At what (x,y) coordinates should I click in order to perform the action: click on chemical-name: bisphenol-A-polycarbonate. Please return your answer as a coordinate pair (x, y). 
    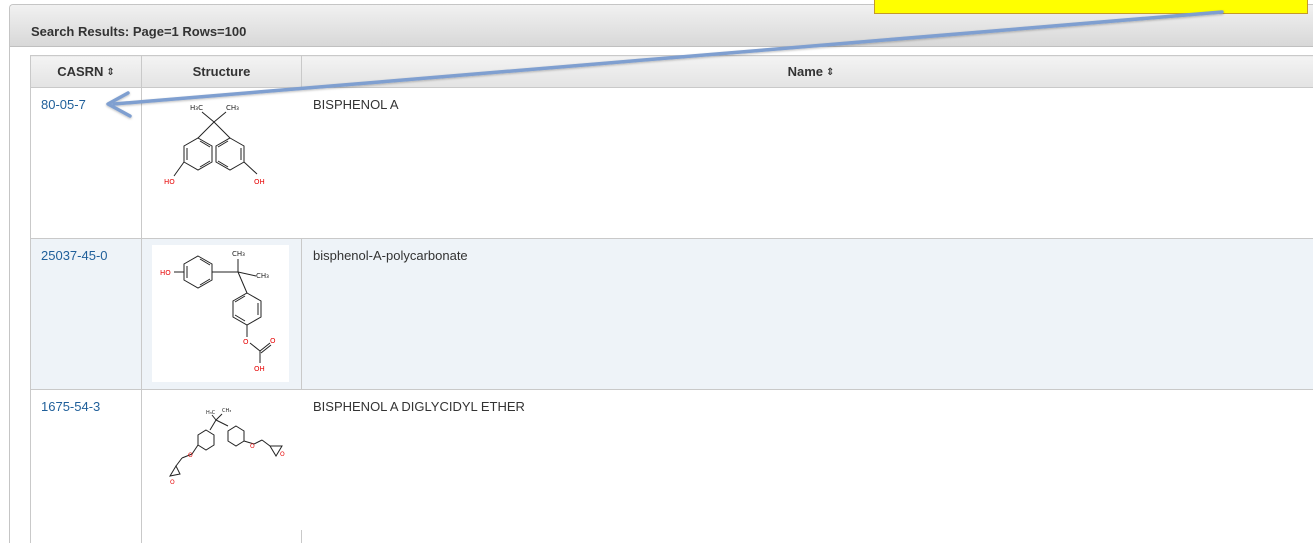
    Looking at the image, I should click on (390, 255).